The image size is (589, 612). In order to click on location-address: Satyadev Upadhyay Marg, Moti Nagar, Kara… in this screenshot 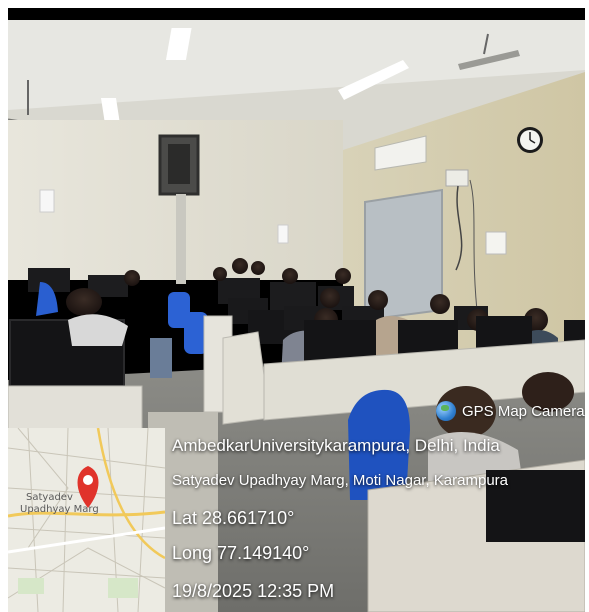, I will do `click(340, 480)`.